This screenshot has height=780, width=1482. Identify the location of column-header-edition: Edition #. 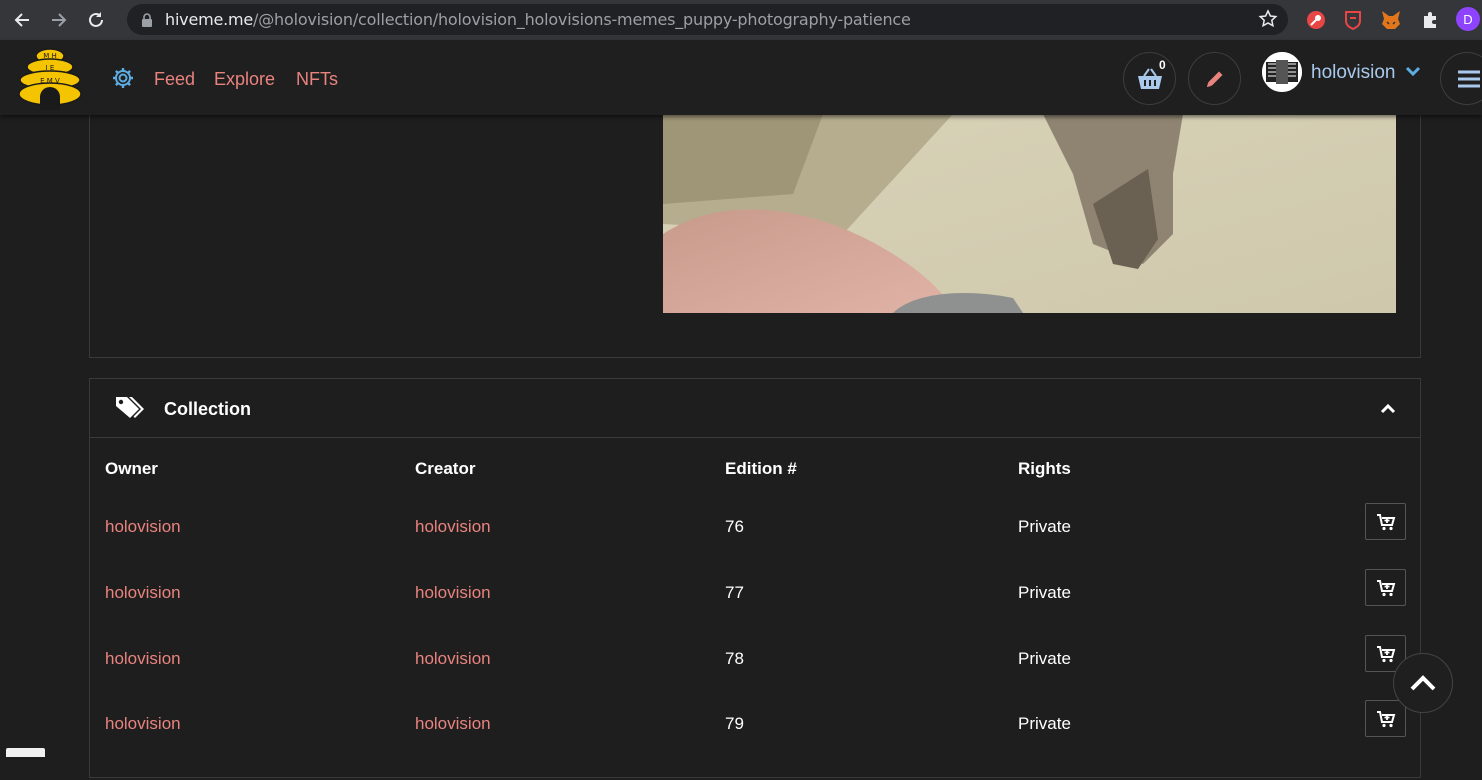
(761, 468).